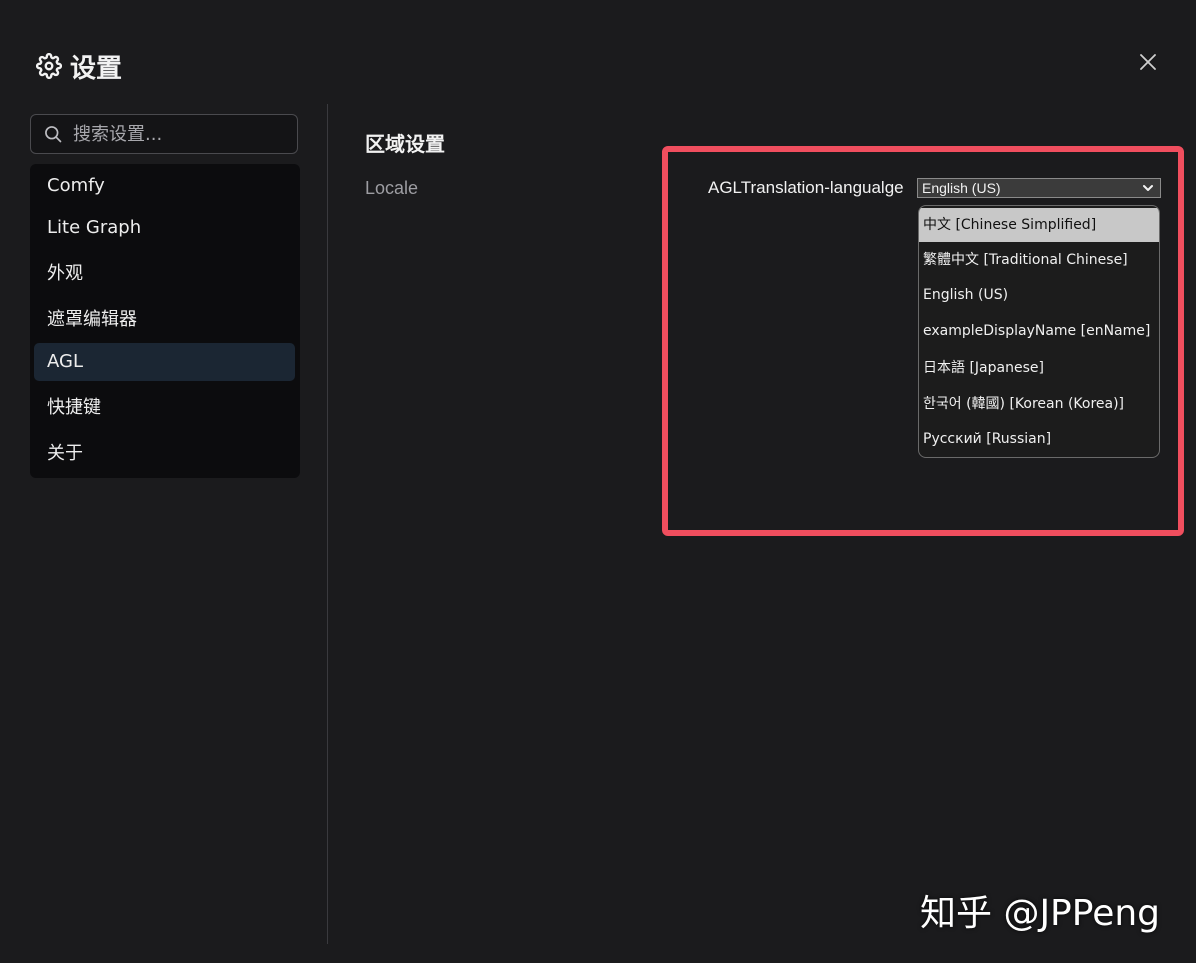  Describe the element at coordinates (96, 68) in the screenshot. I see `dialog-title: 设置` at that location.